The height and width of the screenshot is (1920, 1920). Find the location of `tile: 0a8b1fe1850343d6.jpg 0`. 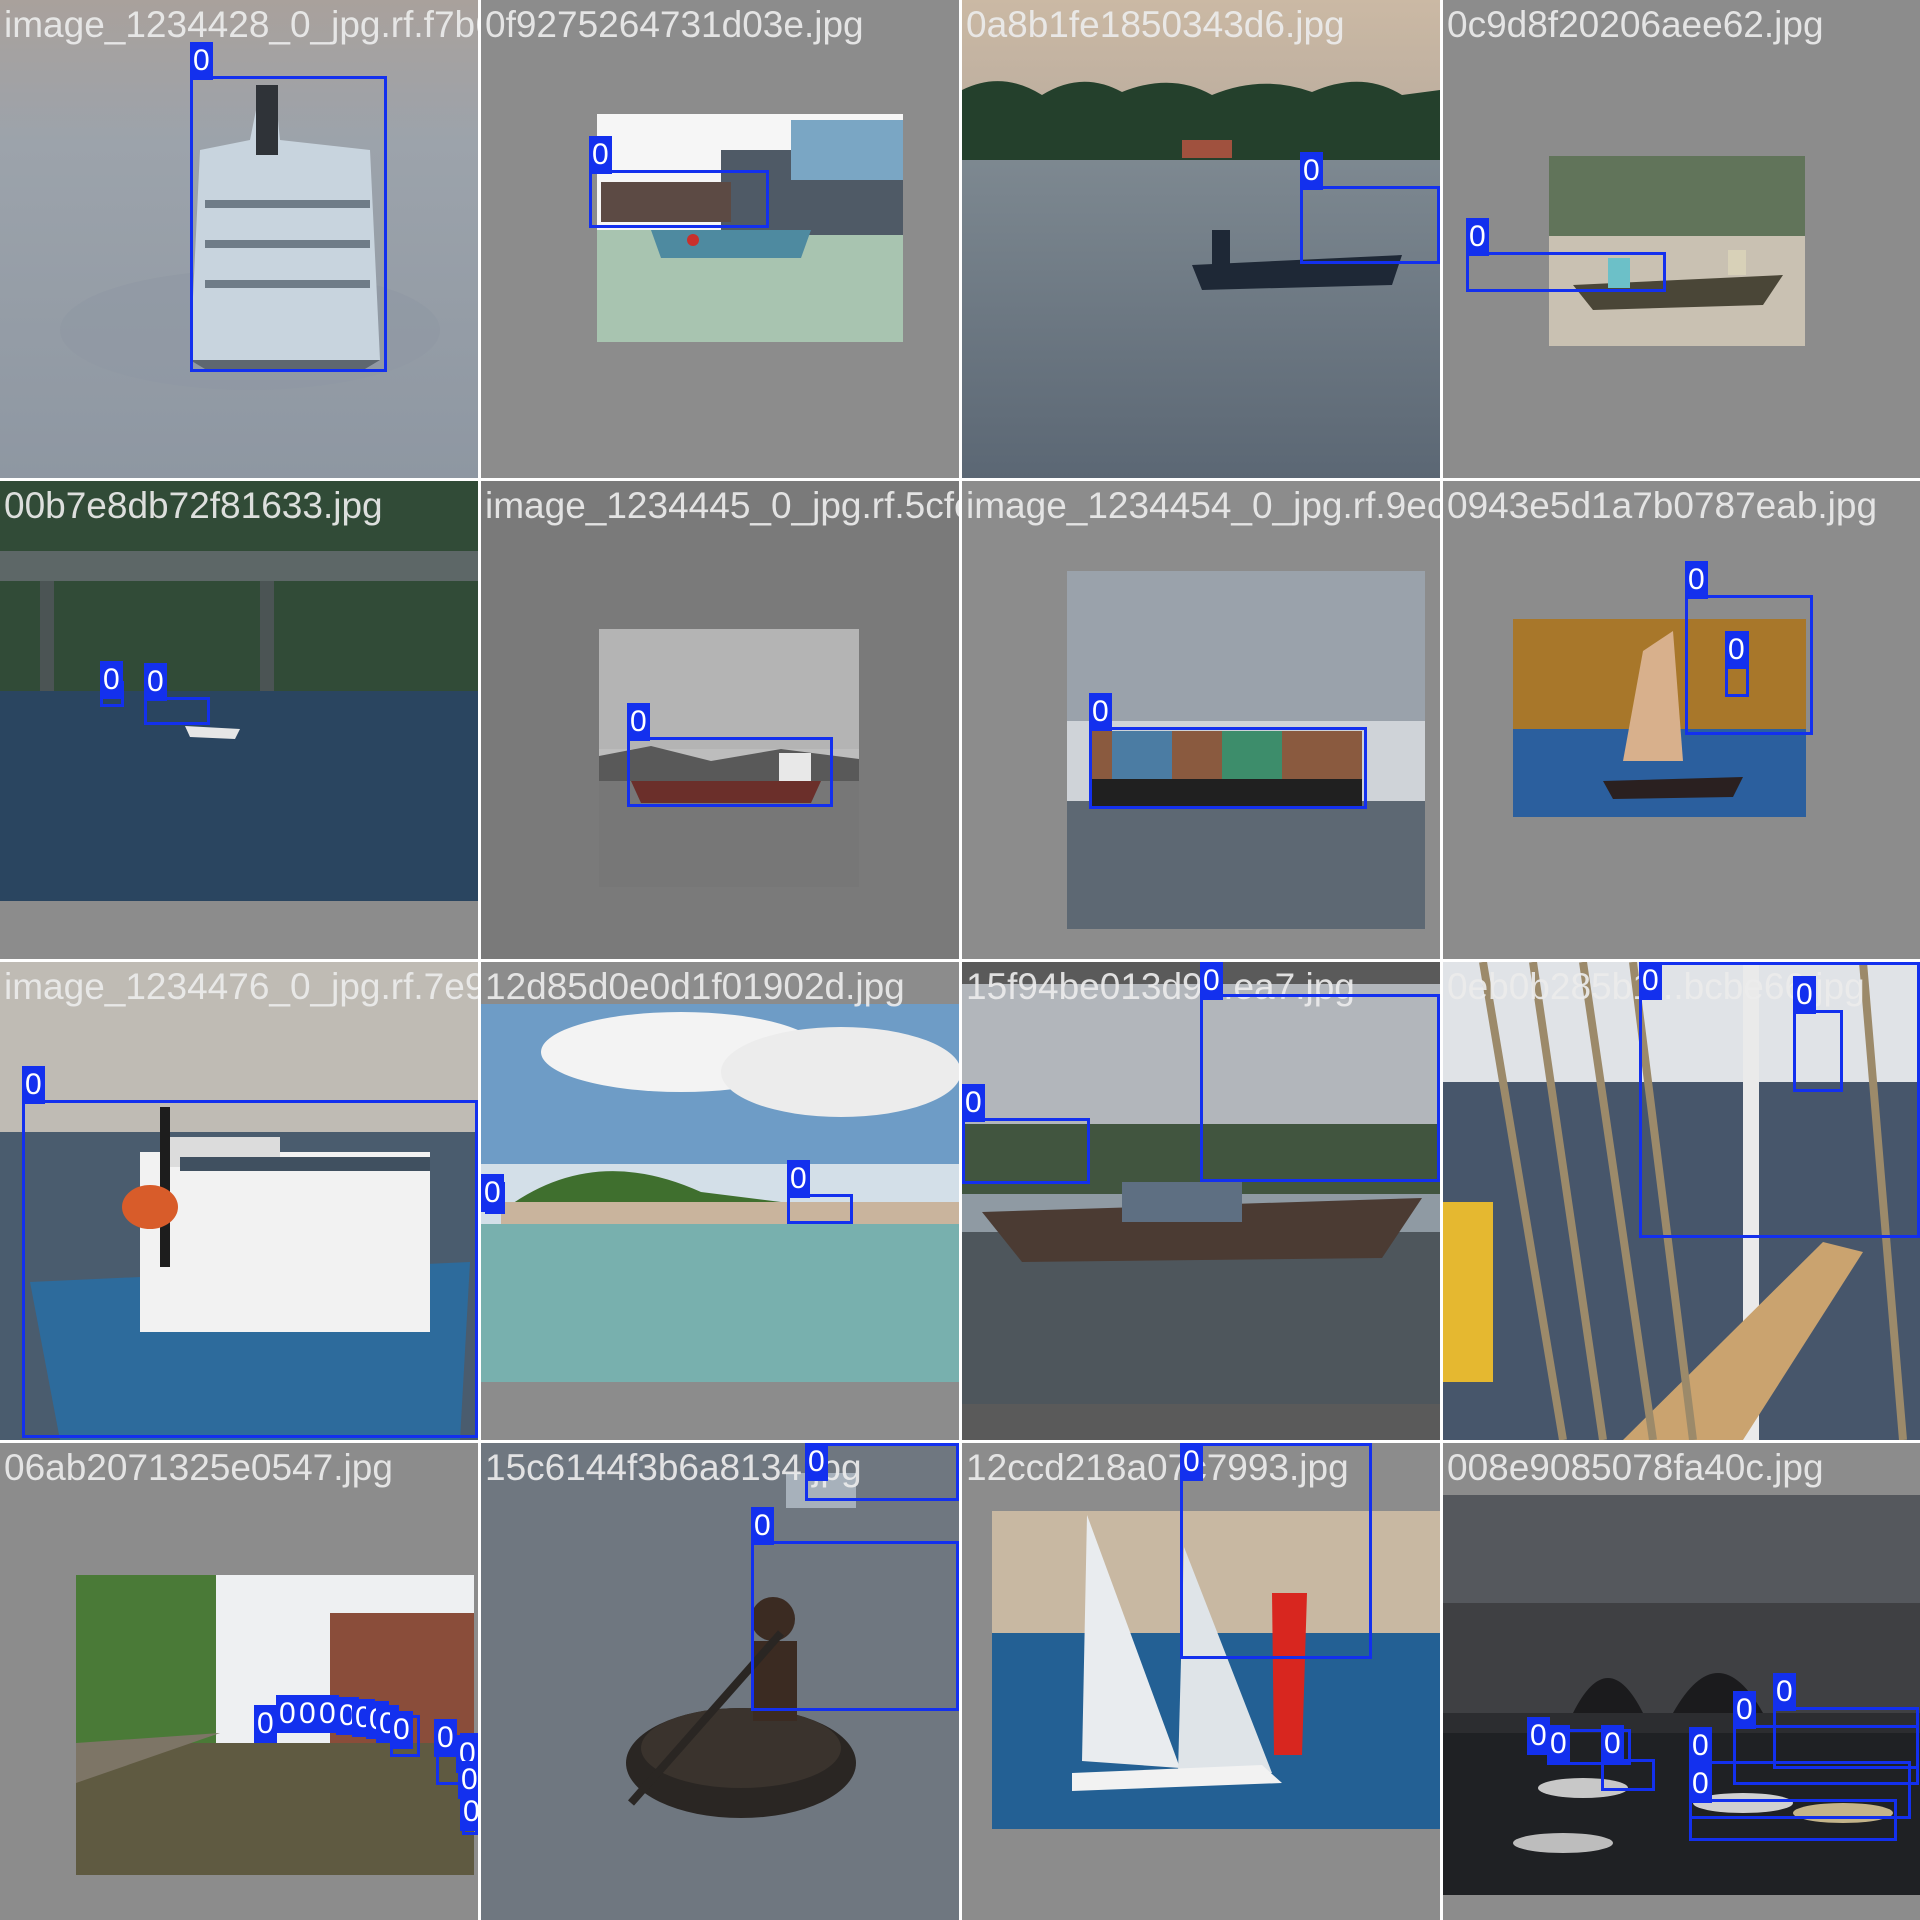

tile: 0a8b1fe1850343d6.jpg 0 is located at coordinates (1201, 239).